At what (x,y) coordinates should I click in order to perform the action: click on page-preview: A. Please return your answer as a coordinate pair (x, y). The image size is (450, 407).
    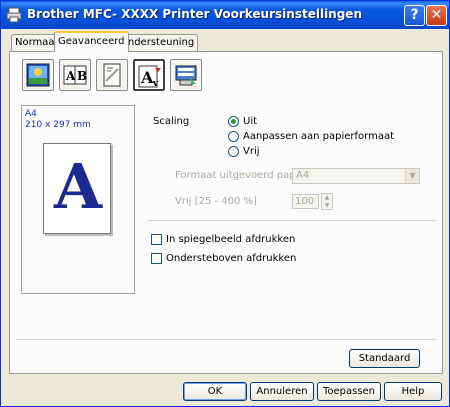
    Looking at the image, I should click on (77, 188).